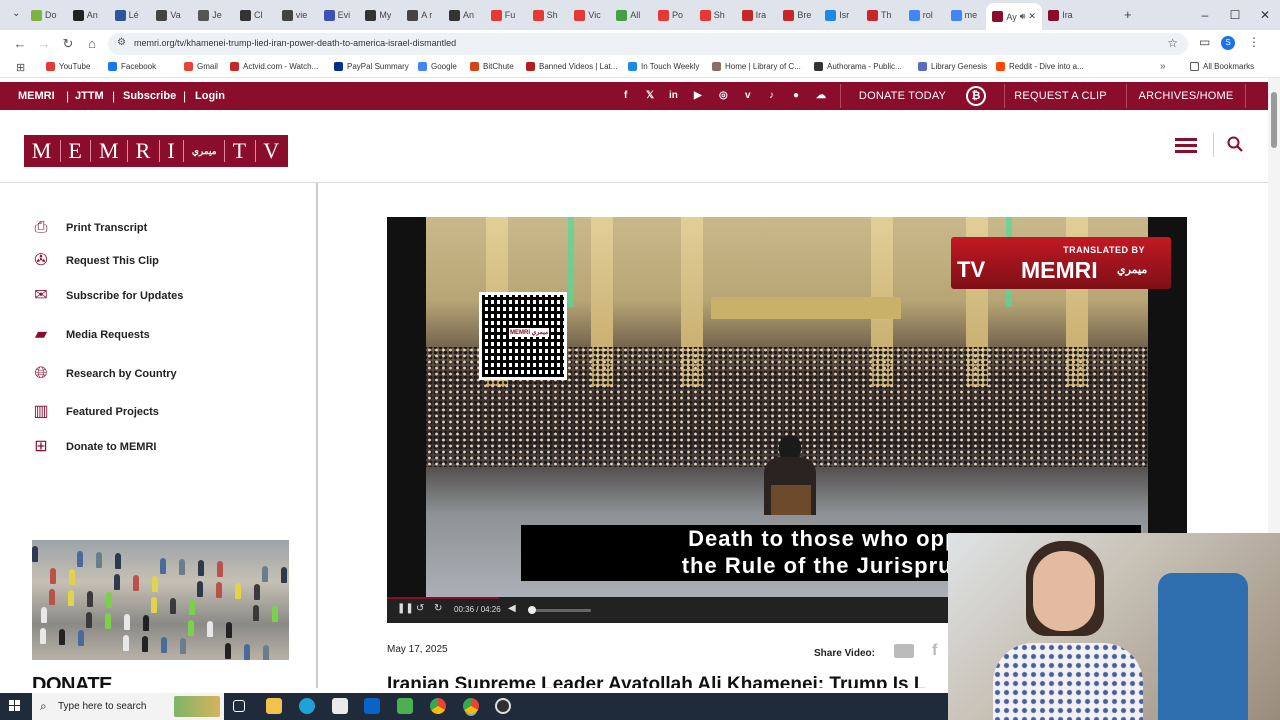 This screenshot has width=1280, height=720. What do you see at coordinates (1060, 96) in the screenshot?
I see `request-clip-button: REQUEST A CLIP` at bounding box center [1060, 96].